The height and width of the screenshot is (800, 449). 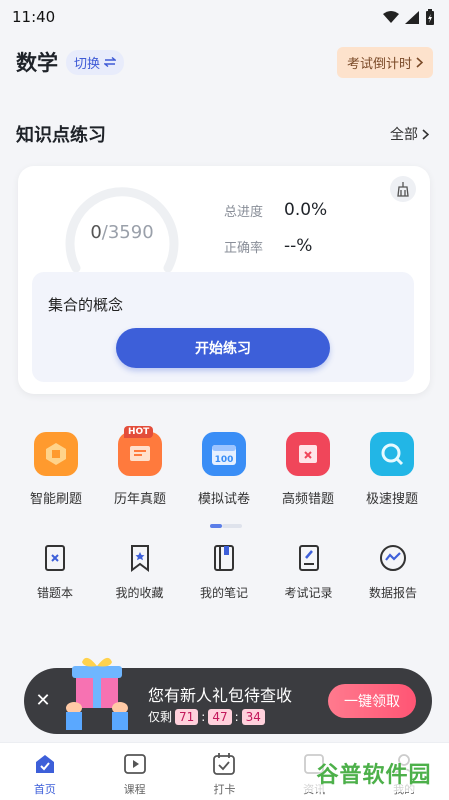 I want to click on current-knowledge-point: 集合的概念 开始练习, so click(x=223, y=327).